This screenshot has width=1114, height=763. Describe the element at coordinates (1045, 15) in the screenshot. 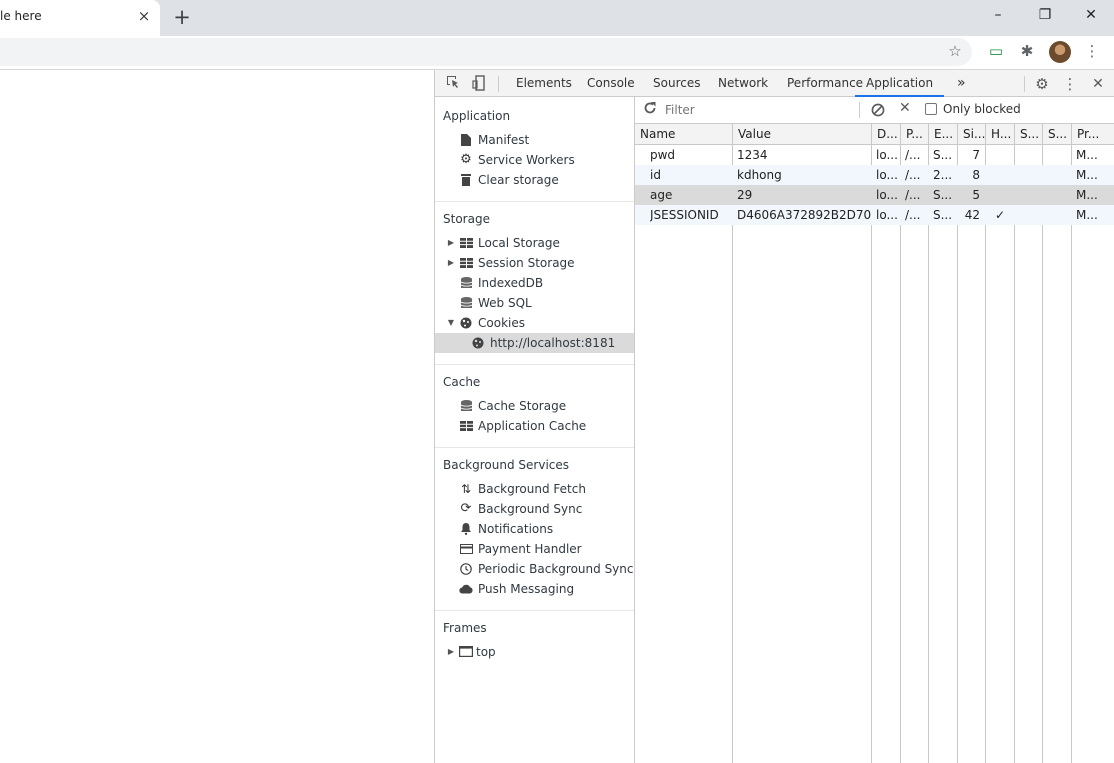

I see `restore-button: ❐` at that location.